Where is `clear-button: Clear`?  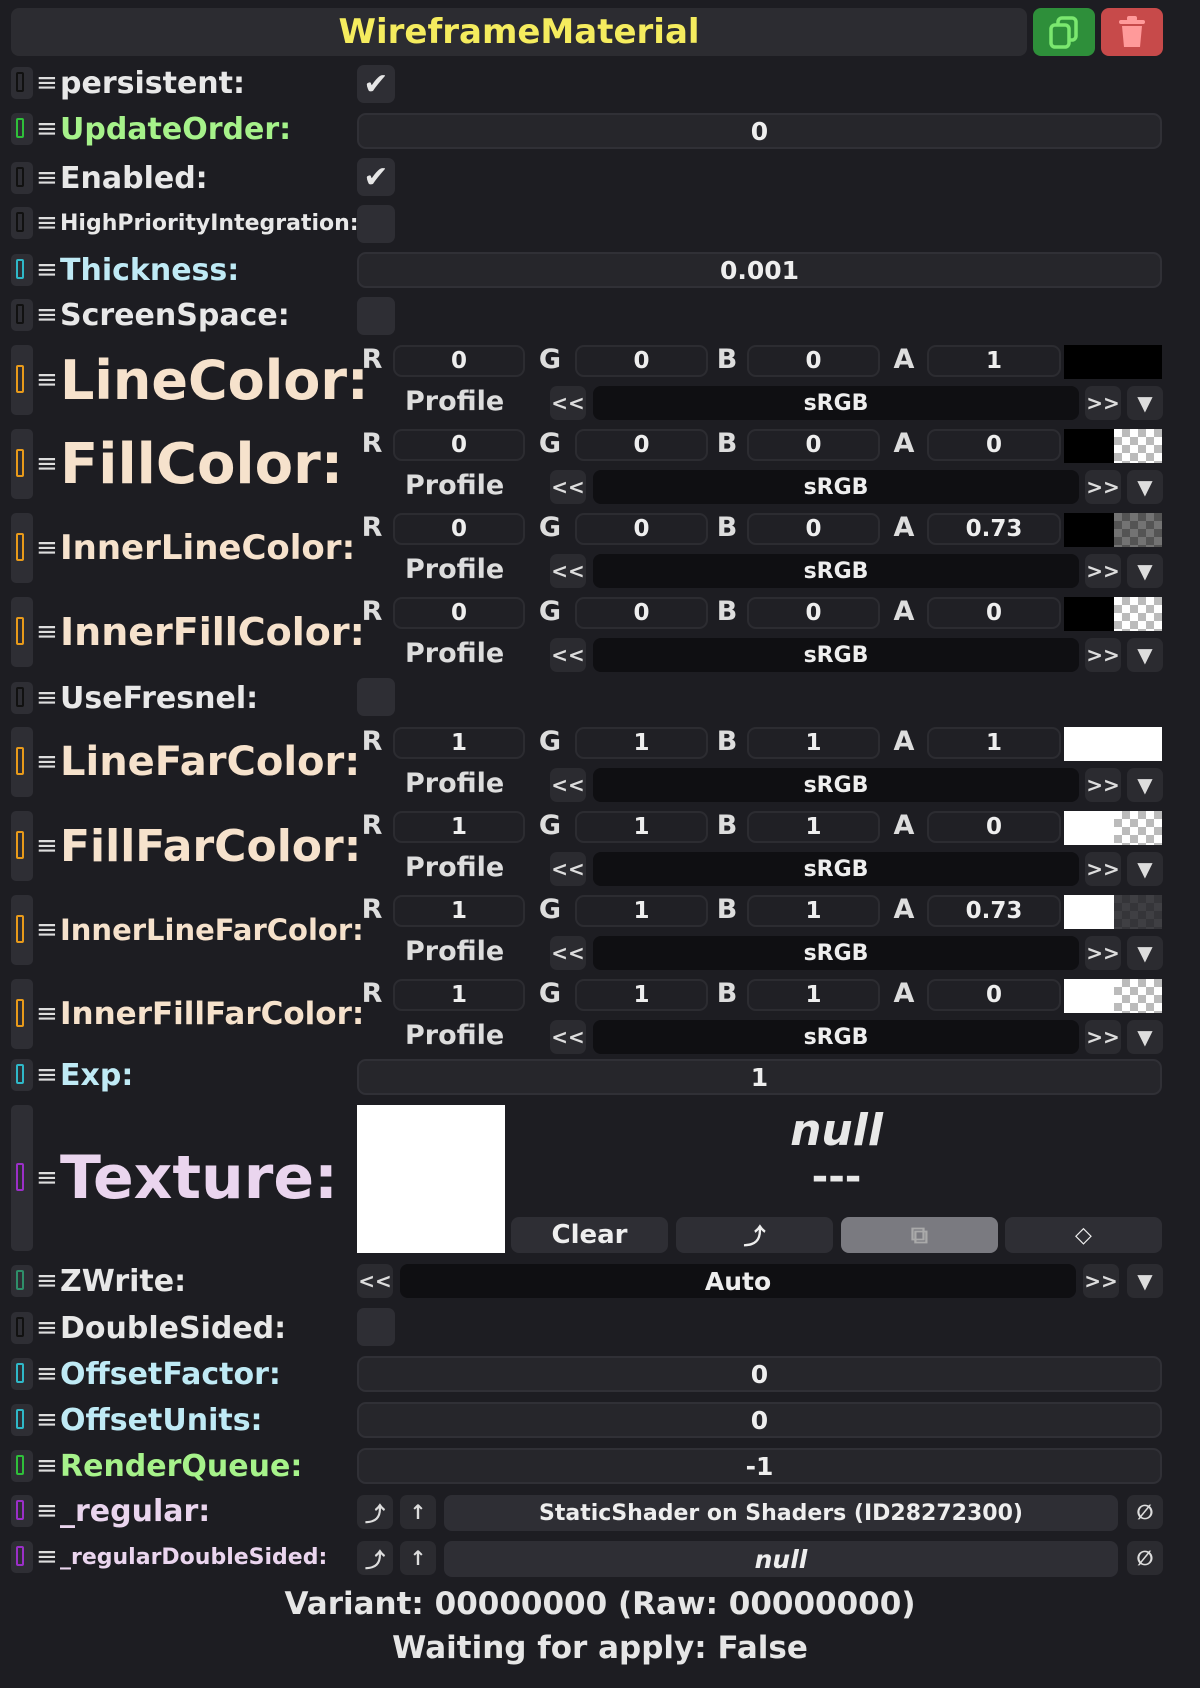
clear-button: Clear is located at coordinates (589, 1235).